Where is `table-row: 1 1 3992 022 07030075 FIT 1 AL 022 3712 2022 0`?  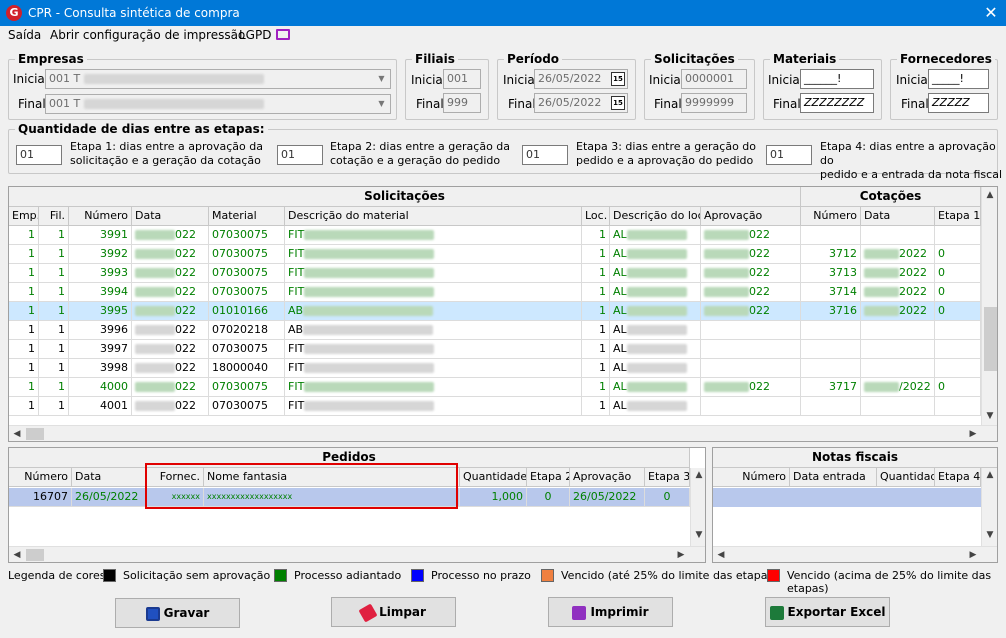 table-row: 1 1 3992 022 07030075 FIT 1 AL 022 3712 2022 0 is located at coordinates (495, 254).